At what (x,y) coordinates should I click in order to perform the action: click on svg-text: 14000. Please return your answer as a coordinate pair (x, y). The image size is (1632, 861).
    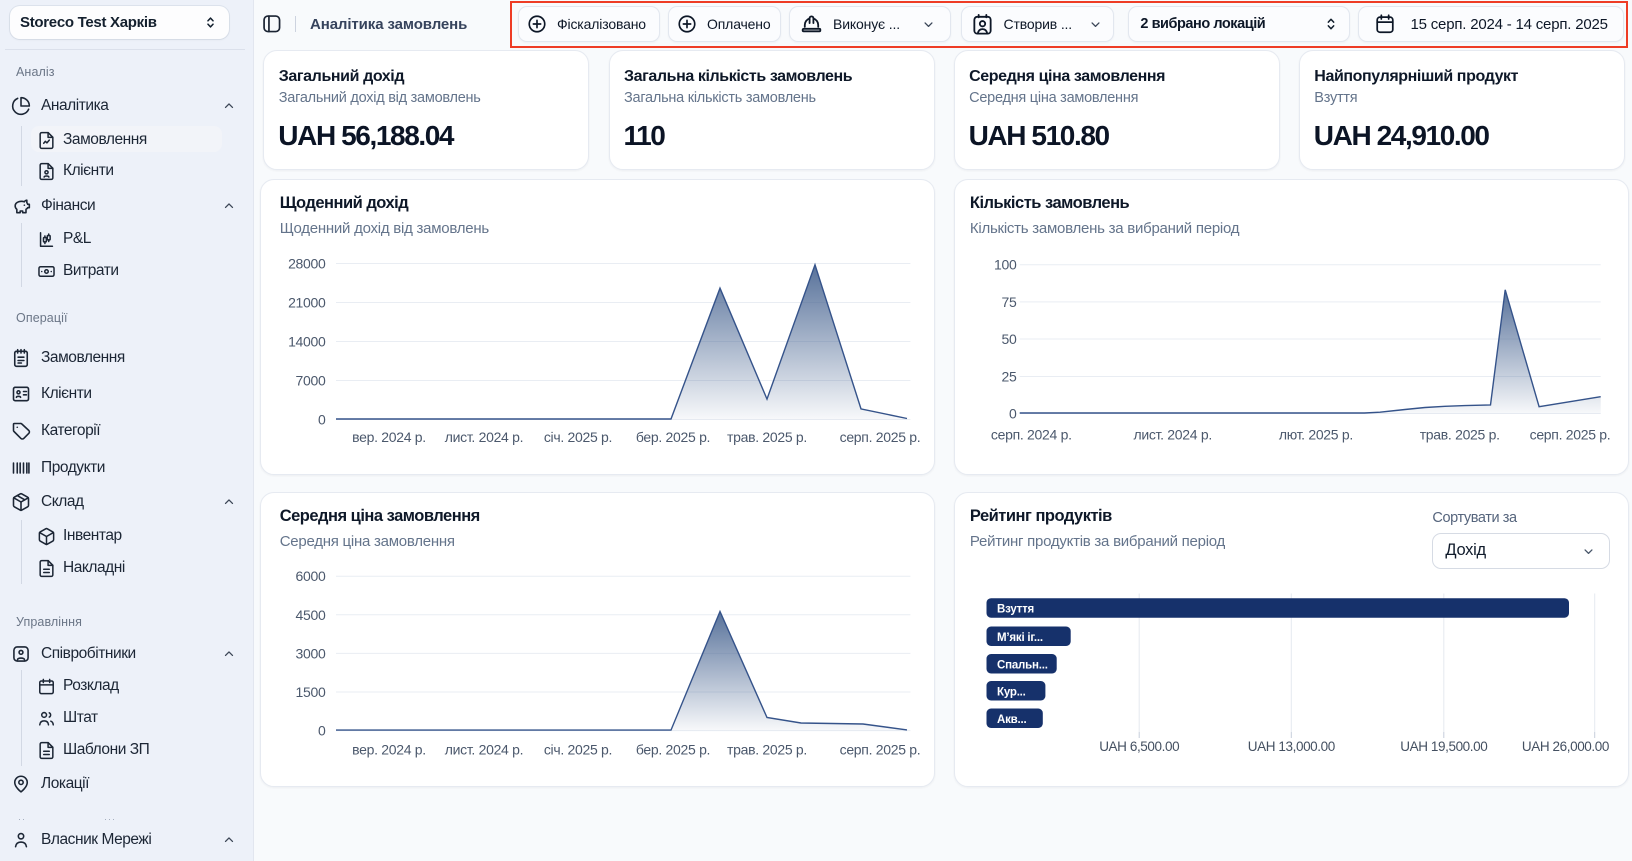
    Looking at the image, I should click on (307, 341).